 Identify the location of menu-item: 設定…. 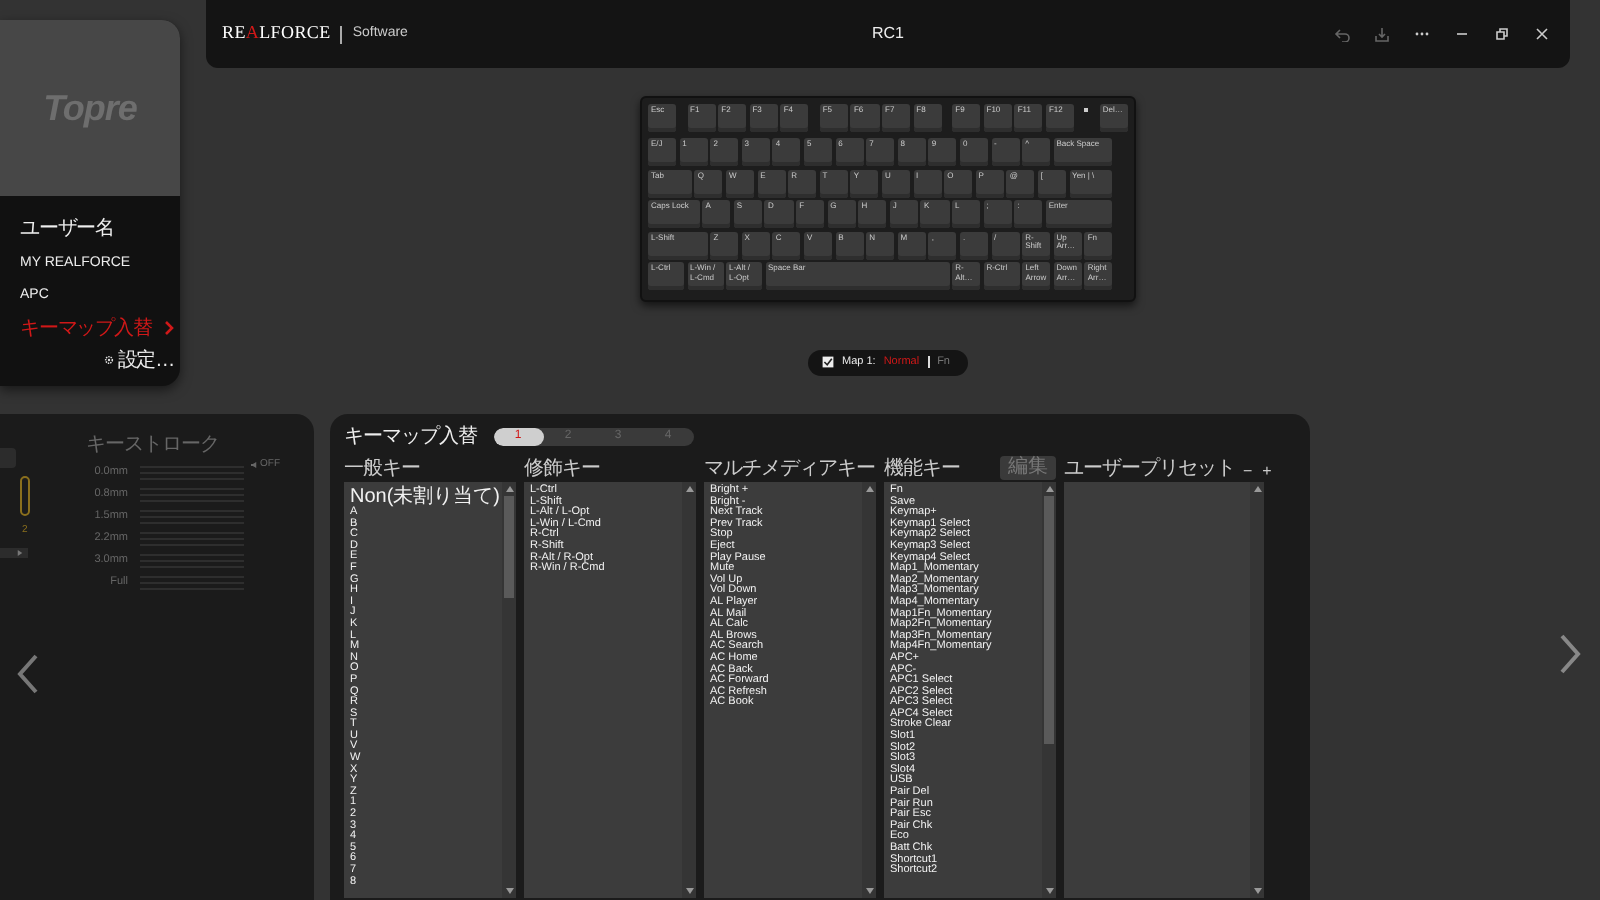
(100, 360).